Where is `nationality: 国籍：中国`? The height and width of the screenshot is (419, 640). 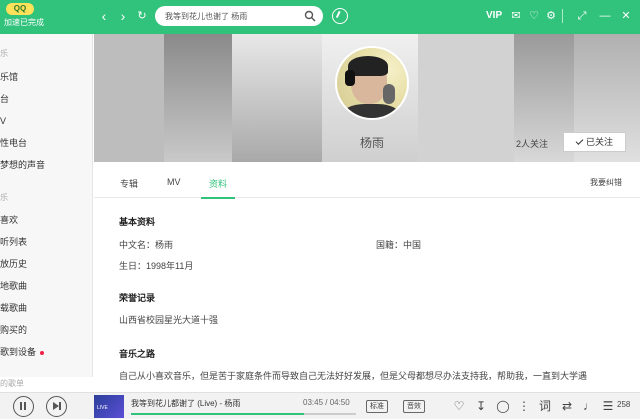 nationality: 国籍：中国 is located at coordinates (399, 245).